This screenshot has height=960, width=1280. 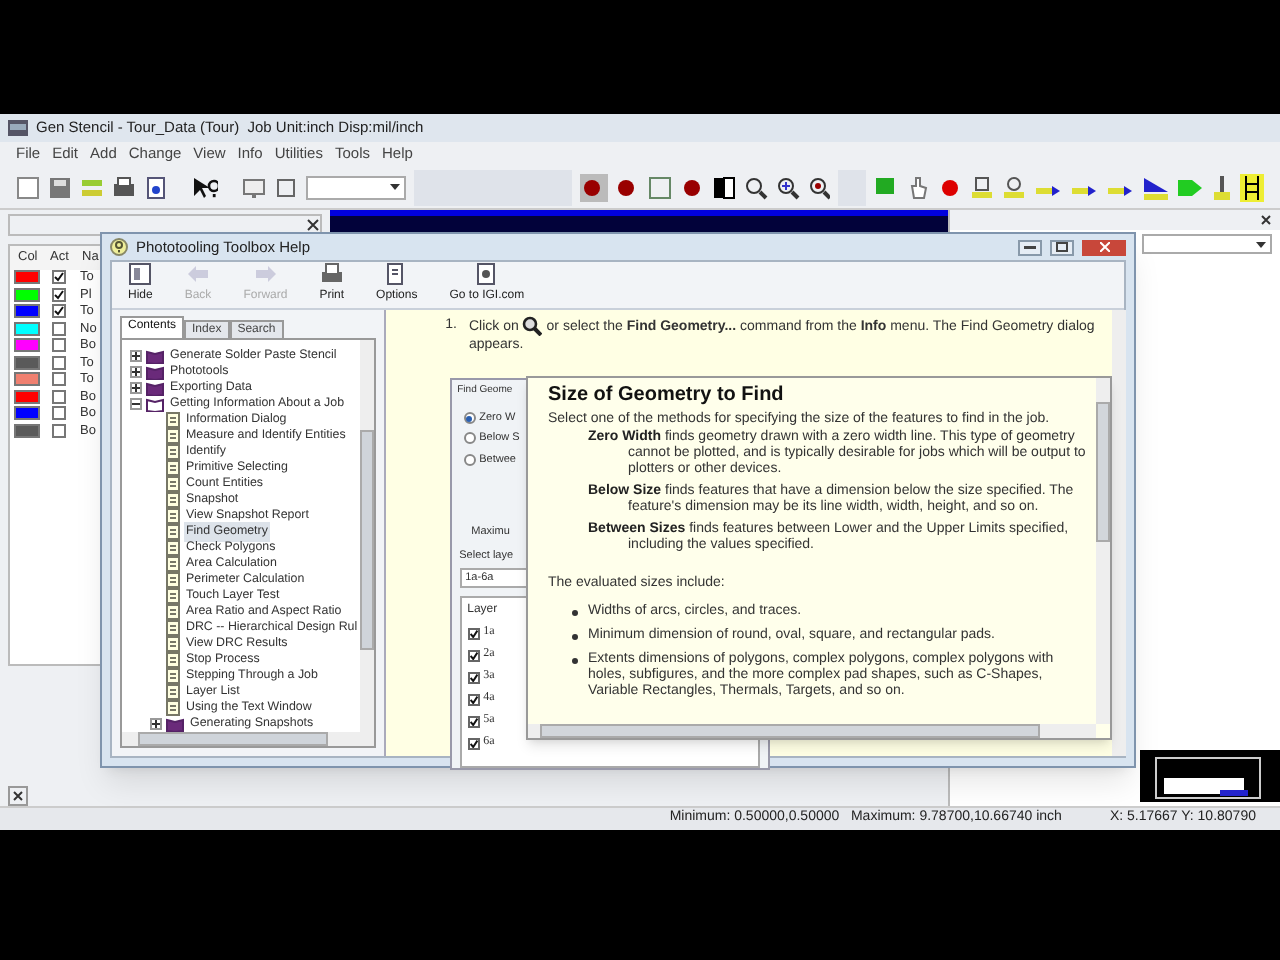 I want to click on zoom-in-icon, so click(x=787, y=187).